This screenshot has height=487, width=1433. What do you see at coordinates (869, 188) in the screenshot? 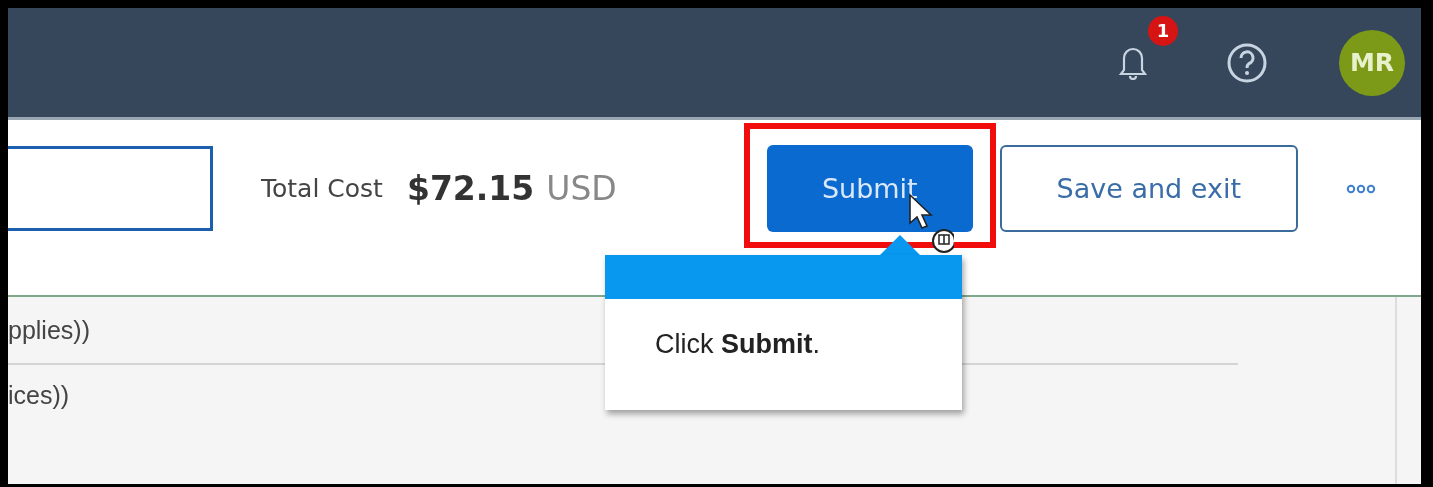
I see `submit-button: Submit` at bounding box center [869, 188].